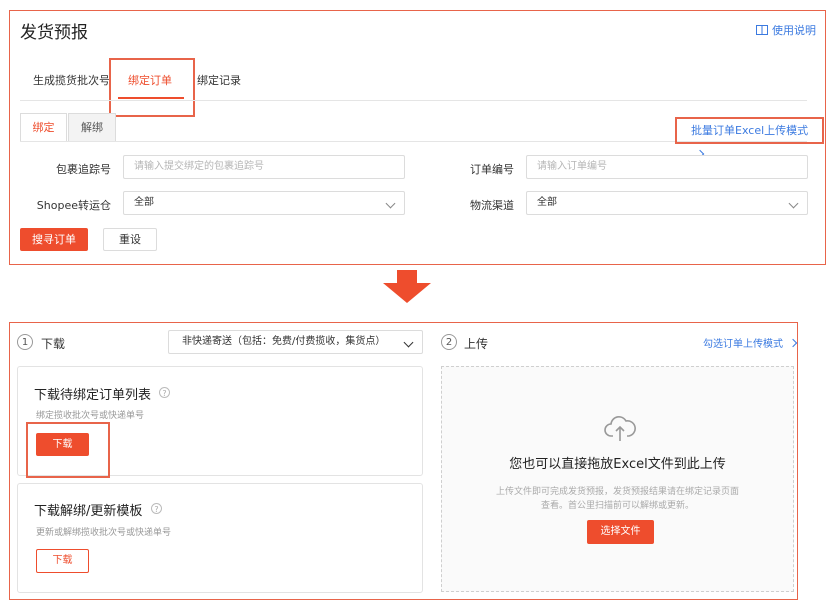  What do you see at coordinates (219, 80) in the screenshot?
I see `tab-bind-records: 绑定记录` at bounding box center [219, 80].